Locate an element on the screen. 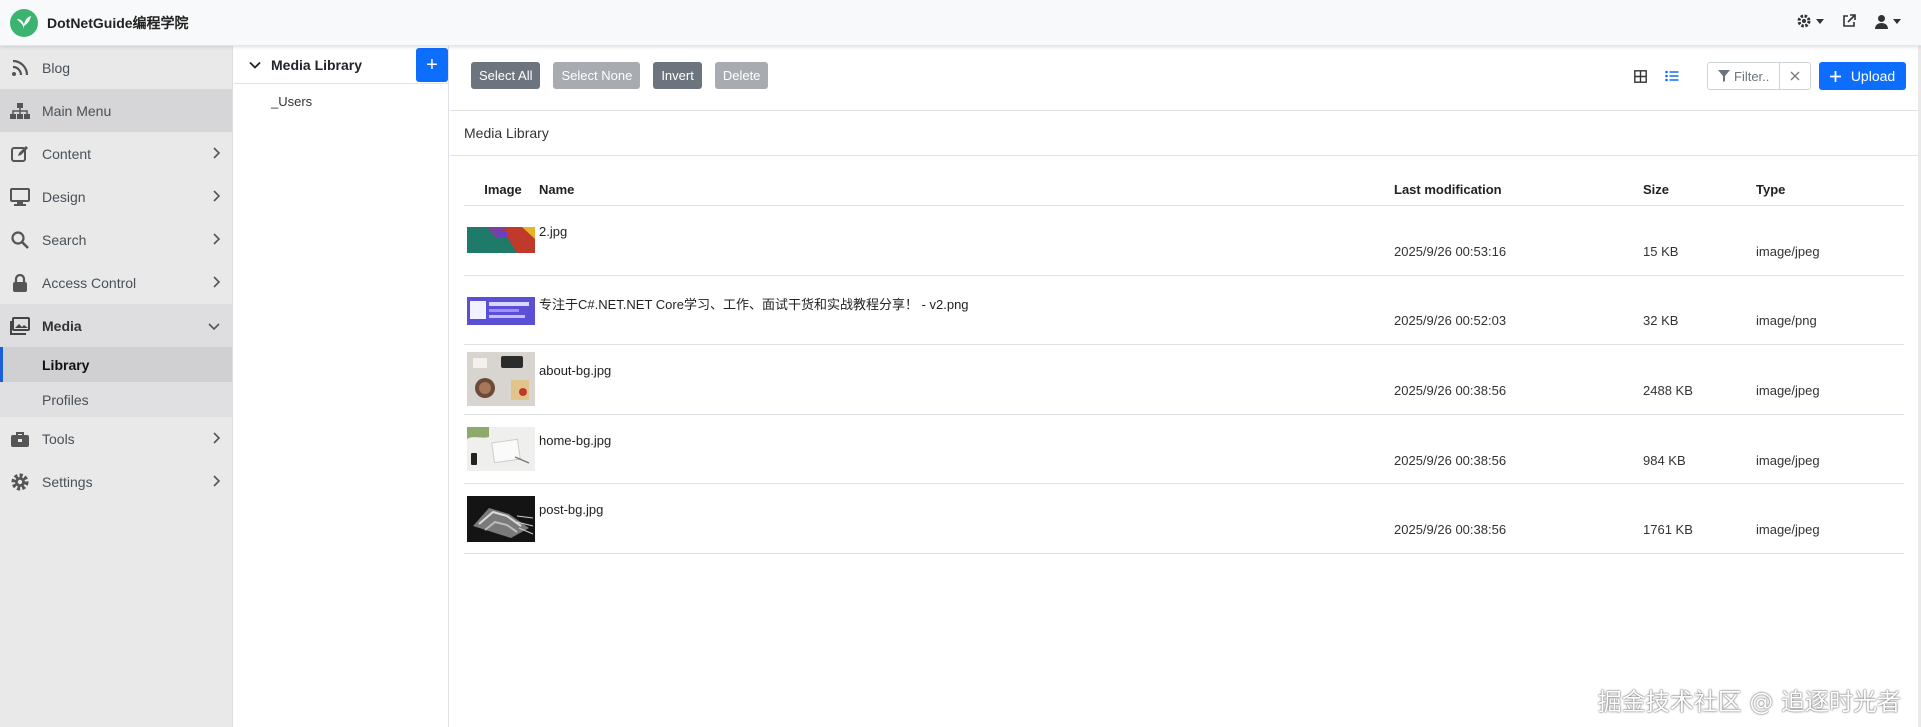 This screenshot has height=727, width=1921. file-size: 15 KB is located at coordinates (1661, 251).